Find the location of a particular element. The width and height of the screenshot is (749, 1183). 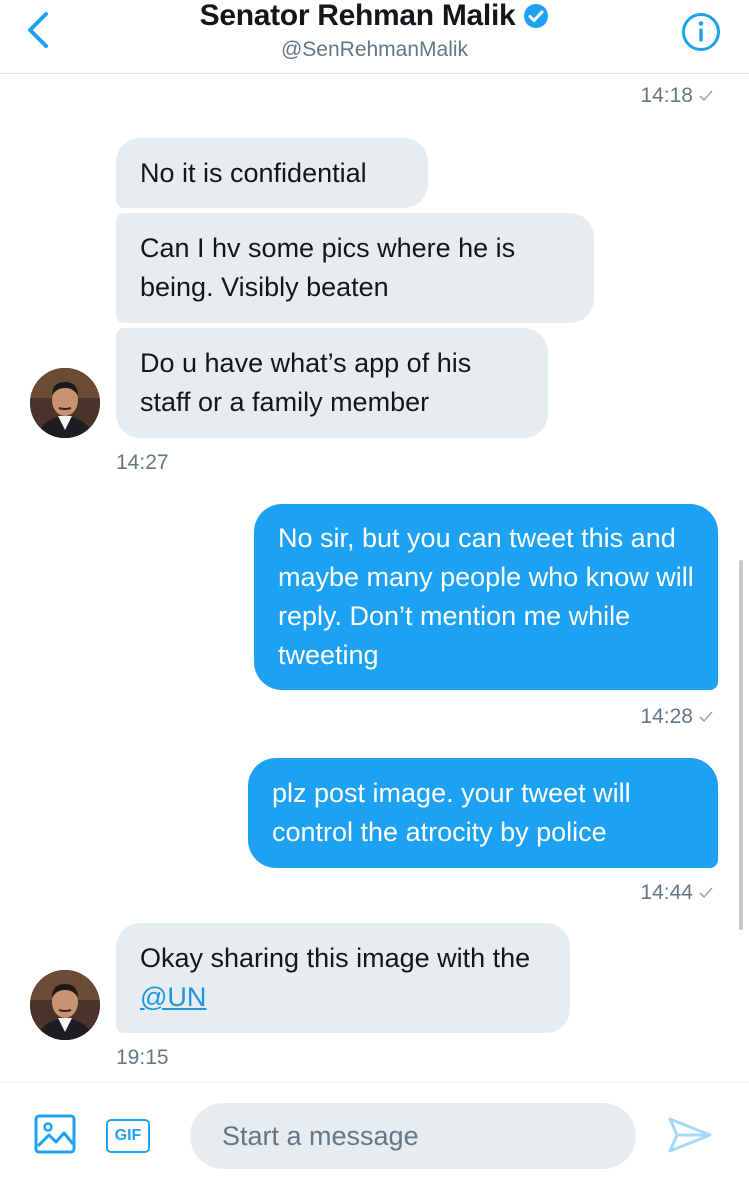

info-icon is located at coordinates (701, 32).